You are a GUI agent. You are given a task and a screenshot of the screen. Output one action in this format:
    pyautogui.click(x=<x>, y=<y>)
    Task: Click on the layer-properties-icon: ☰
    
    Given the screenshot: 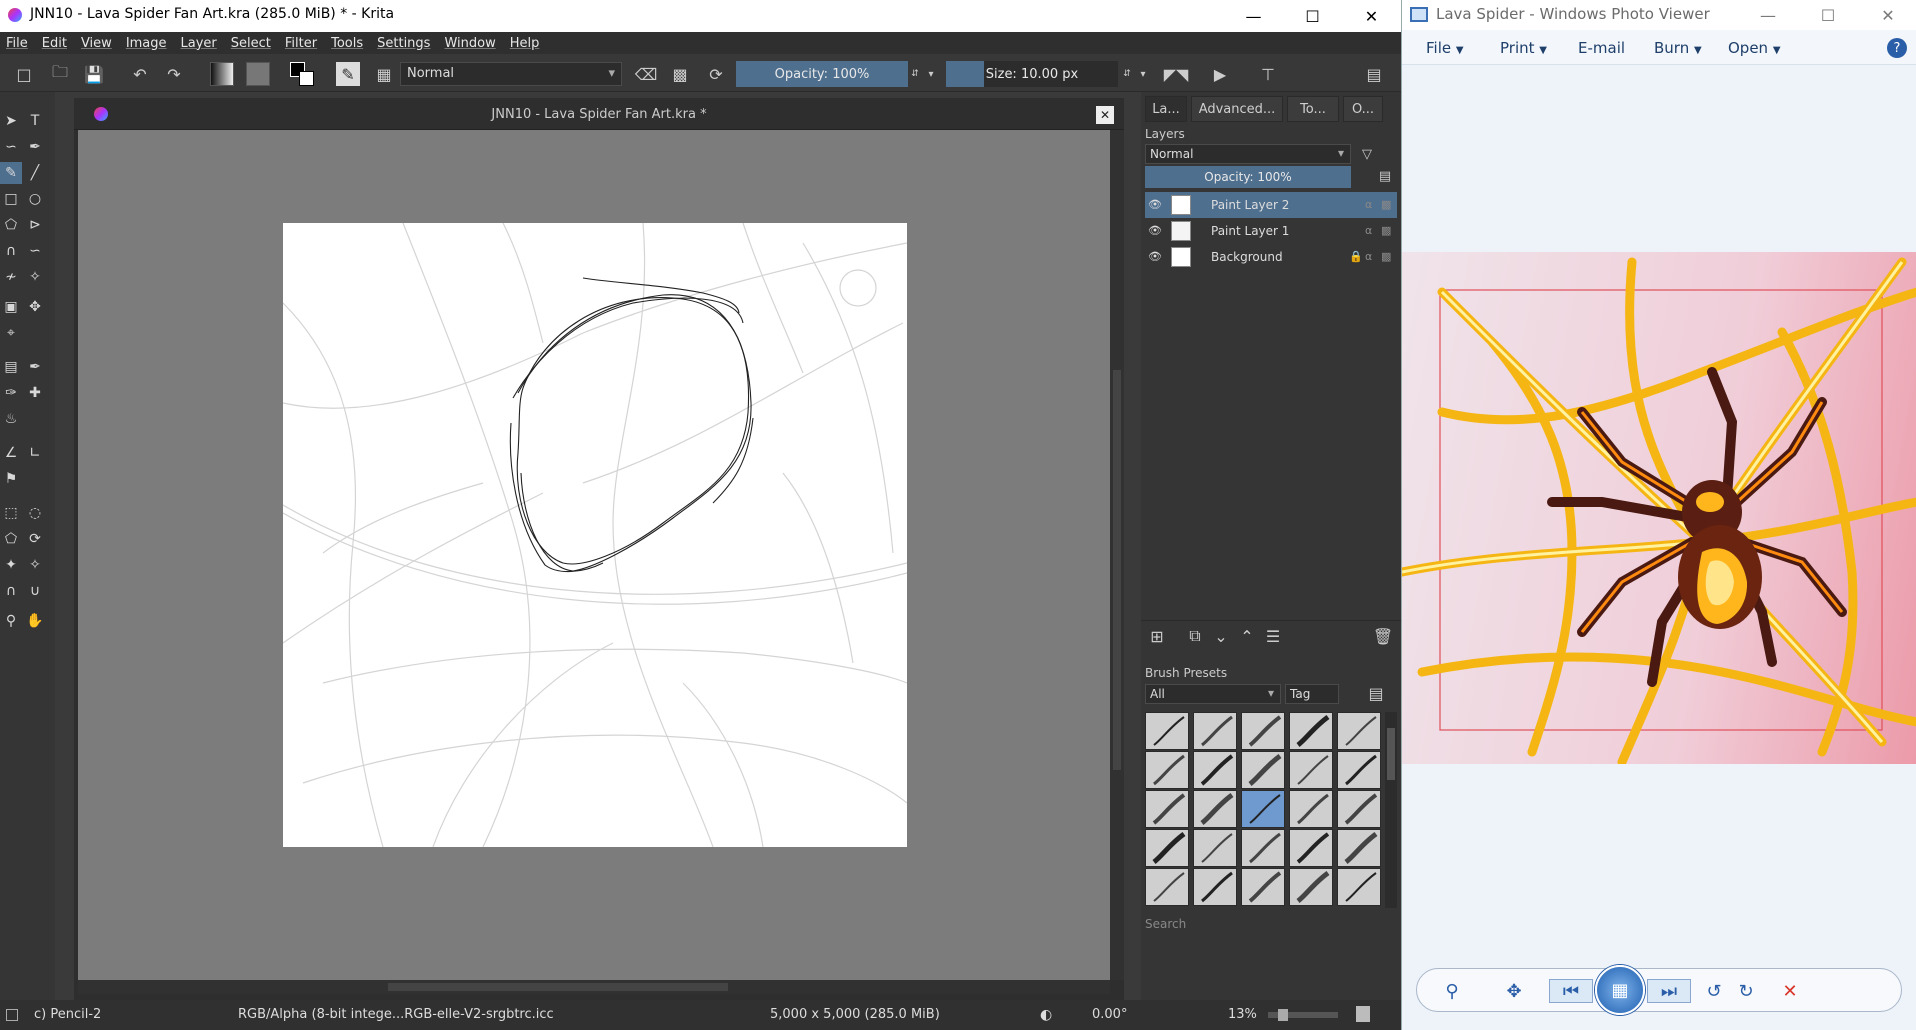 What is the action you would take?
    pyautogui.click(x=1273, y=636)
    